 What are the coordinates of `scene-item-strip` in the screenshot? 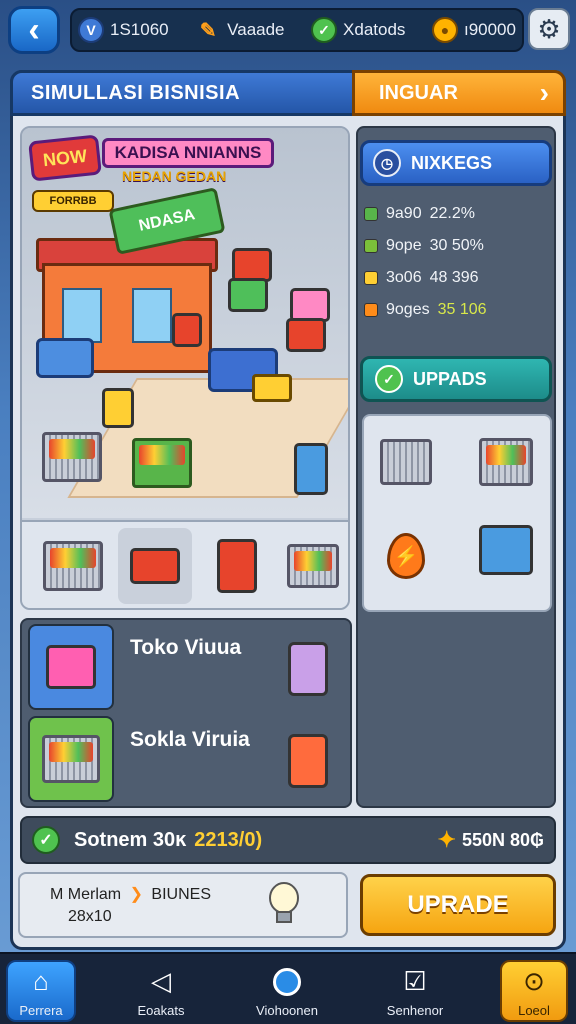 It's located at (185, 564).